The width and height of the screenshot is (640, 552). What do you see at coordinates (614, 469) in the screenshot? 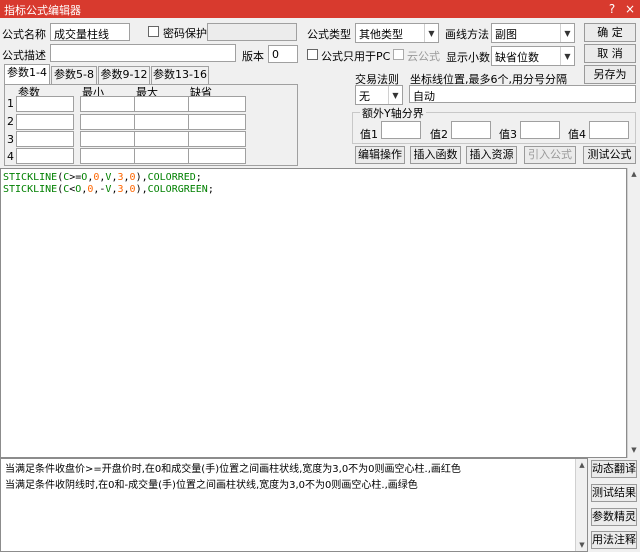
I see `dynamic-translate-button: 动态翻译` at bounding box center [614, 469].